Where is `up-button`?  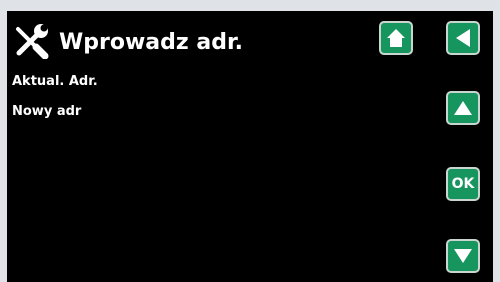
up-button is located at coordinates (463, 108).